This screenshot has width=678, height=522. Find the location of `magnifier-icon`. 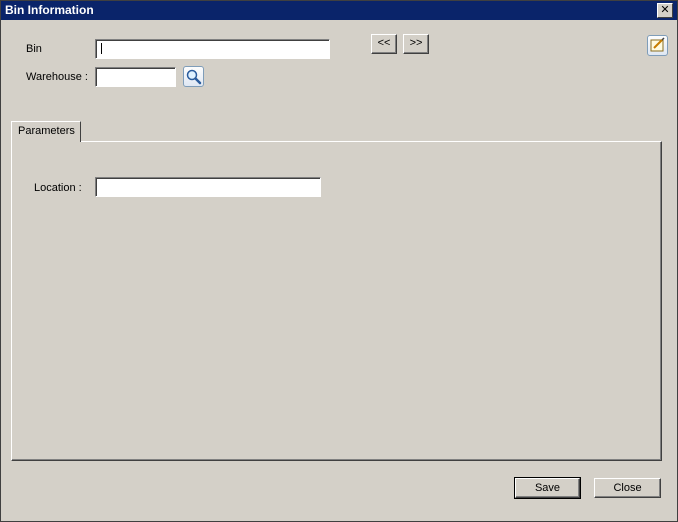

magnifier-icon is located at coordinates (194, 77).